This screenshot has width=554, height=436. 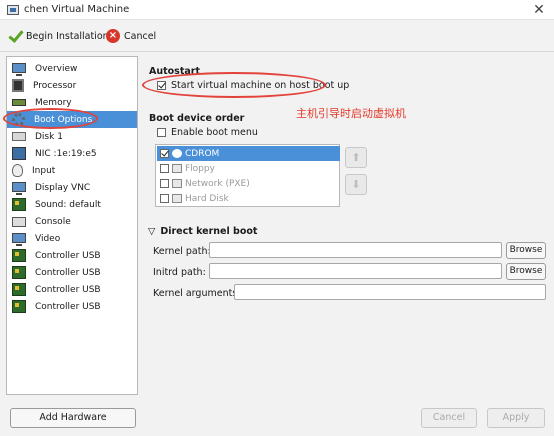 I want to click on kernel-arguments-input, so click(x=390, y=292).